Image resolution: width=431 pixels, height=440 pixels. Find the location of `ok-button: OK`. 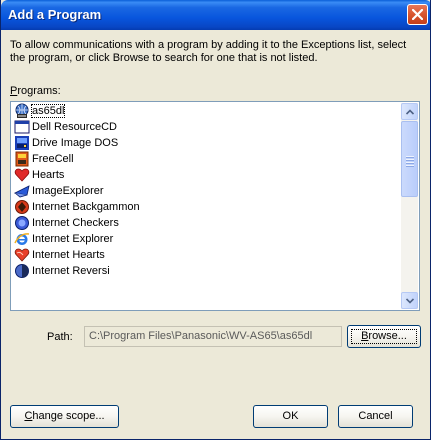

ok-button: OK is located at coordinates (290, 416).